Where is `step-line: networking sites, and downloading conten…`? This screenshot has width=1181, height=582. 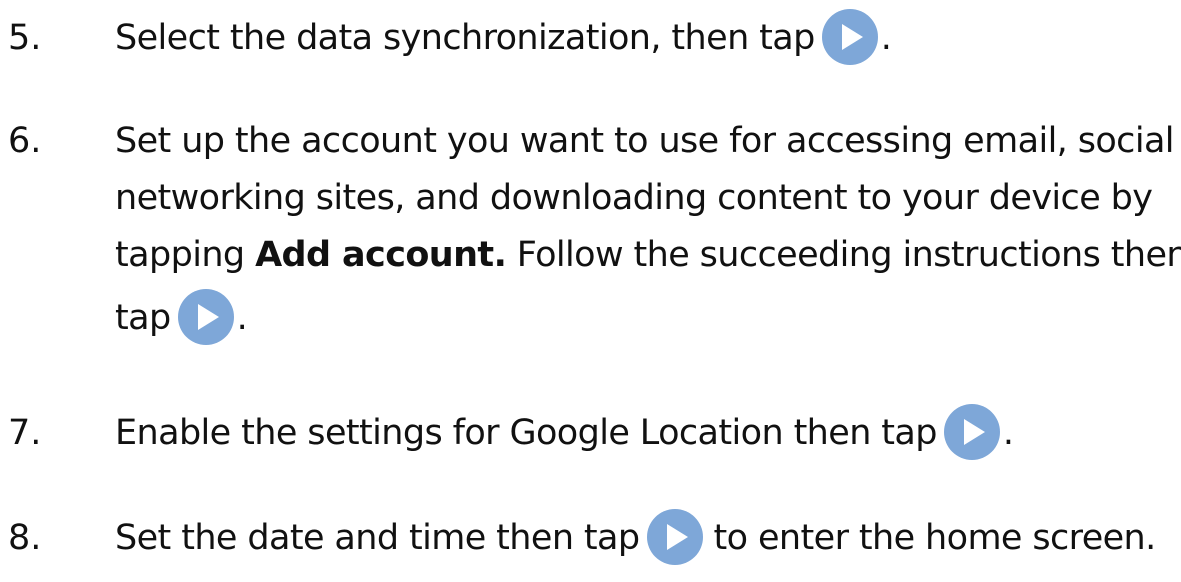
step-line: networking sites, and downloading conten… is located at coordinates (634, 198).